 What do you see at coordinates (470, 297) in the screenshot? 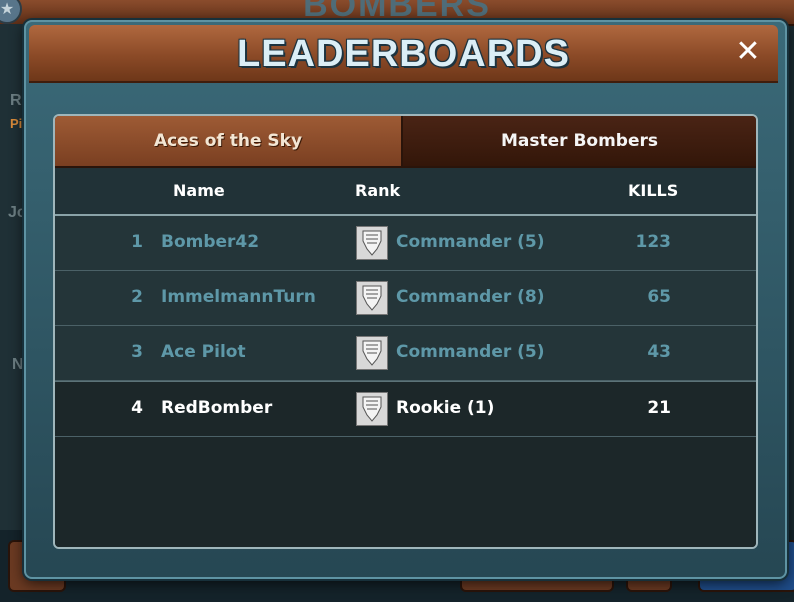
I see `player-rank: Commander (8)` at bounding box center [470, 297].